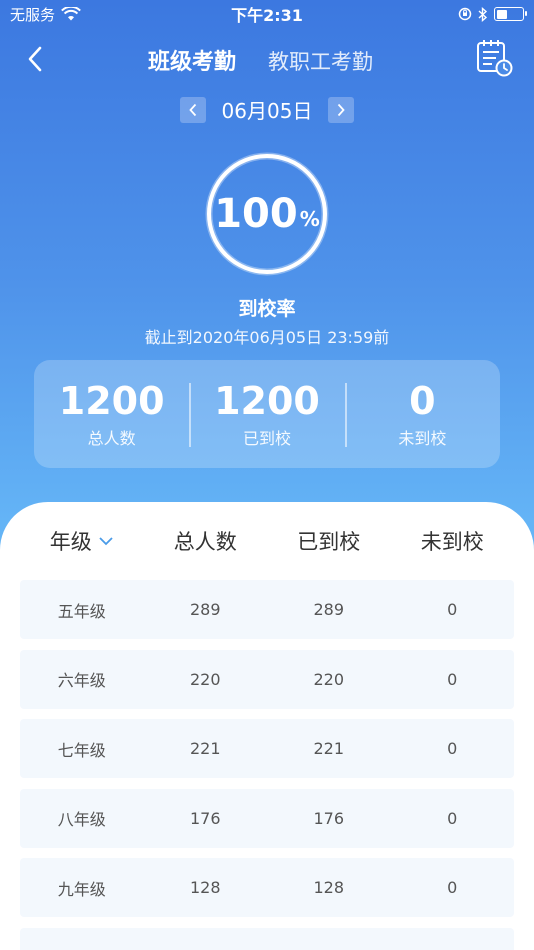 The height and width of the screenshot is (950, 534). I want to click on table-row: 八年级 176 176 0, so click(267, 818).